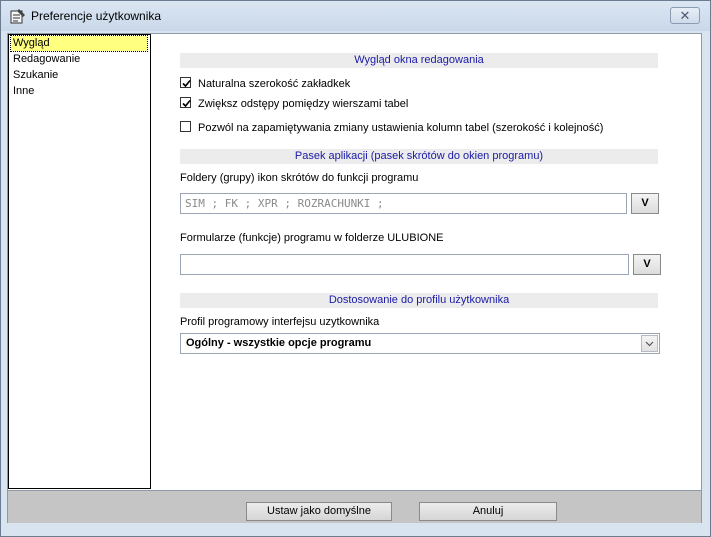 This screenshot has width=711, height=537. Describe the element at coordinates (488, 511) in the screenshot. I see `cancel-button: Anuluj` at that location.